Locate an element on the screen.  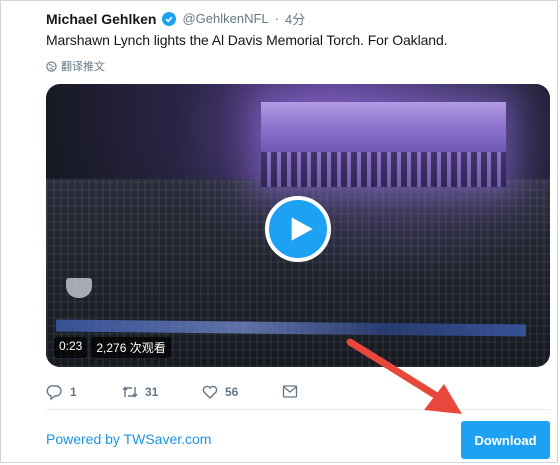
reply-count: 1 is located at coordinates (73, 392).